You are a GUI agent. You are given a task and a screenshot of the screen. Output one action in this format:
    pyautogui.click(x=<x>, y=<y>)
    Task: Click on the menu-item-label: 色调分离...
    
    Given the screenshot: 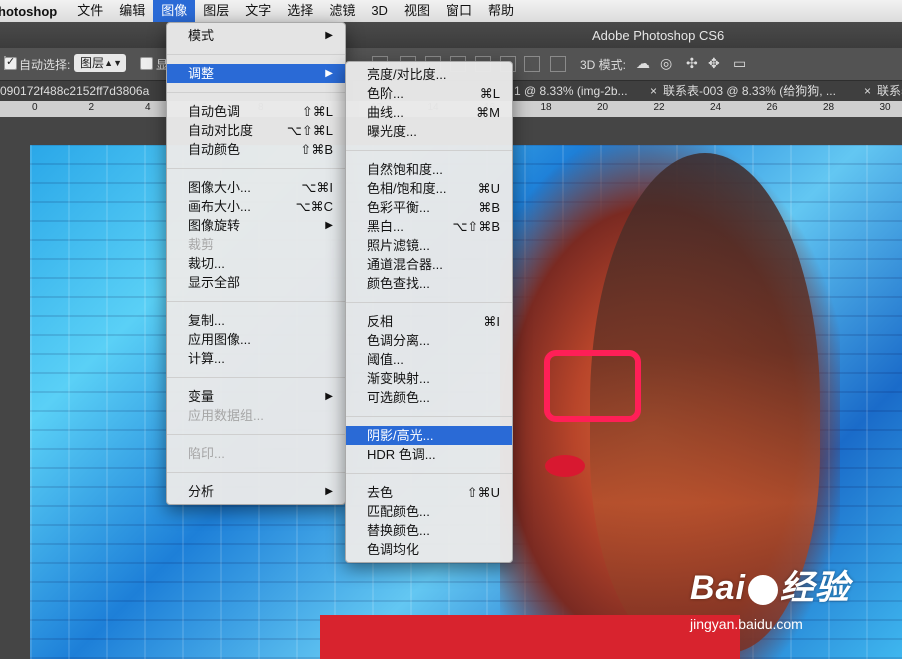 What is the action you would take?
    pyautogui.click(x=398, y=340)
    